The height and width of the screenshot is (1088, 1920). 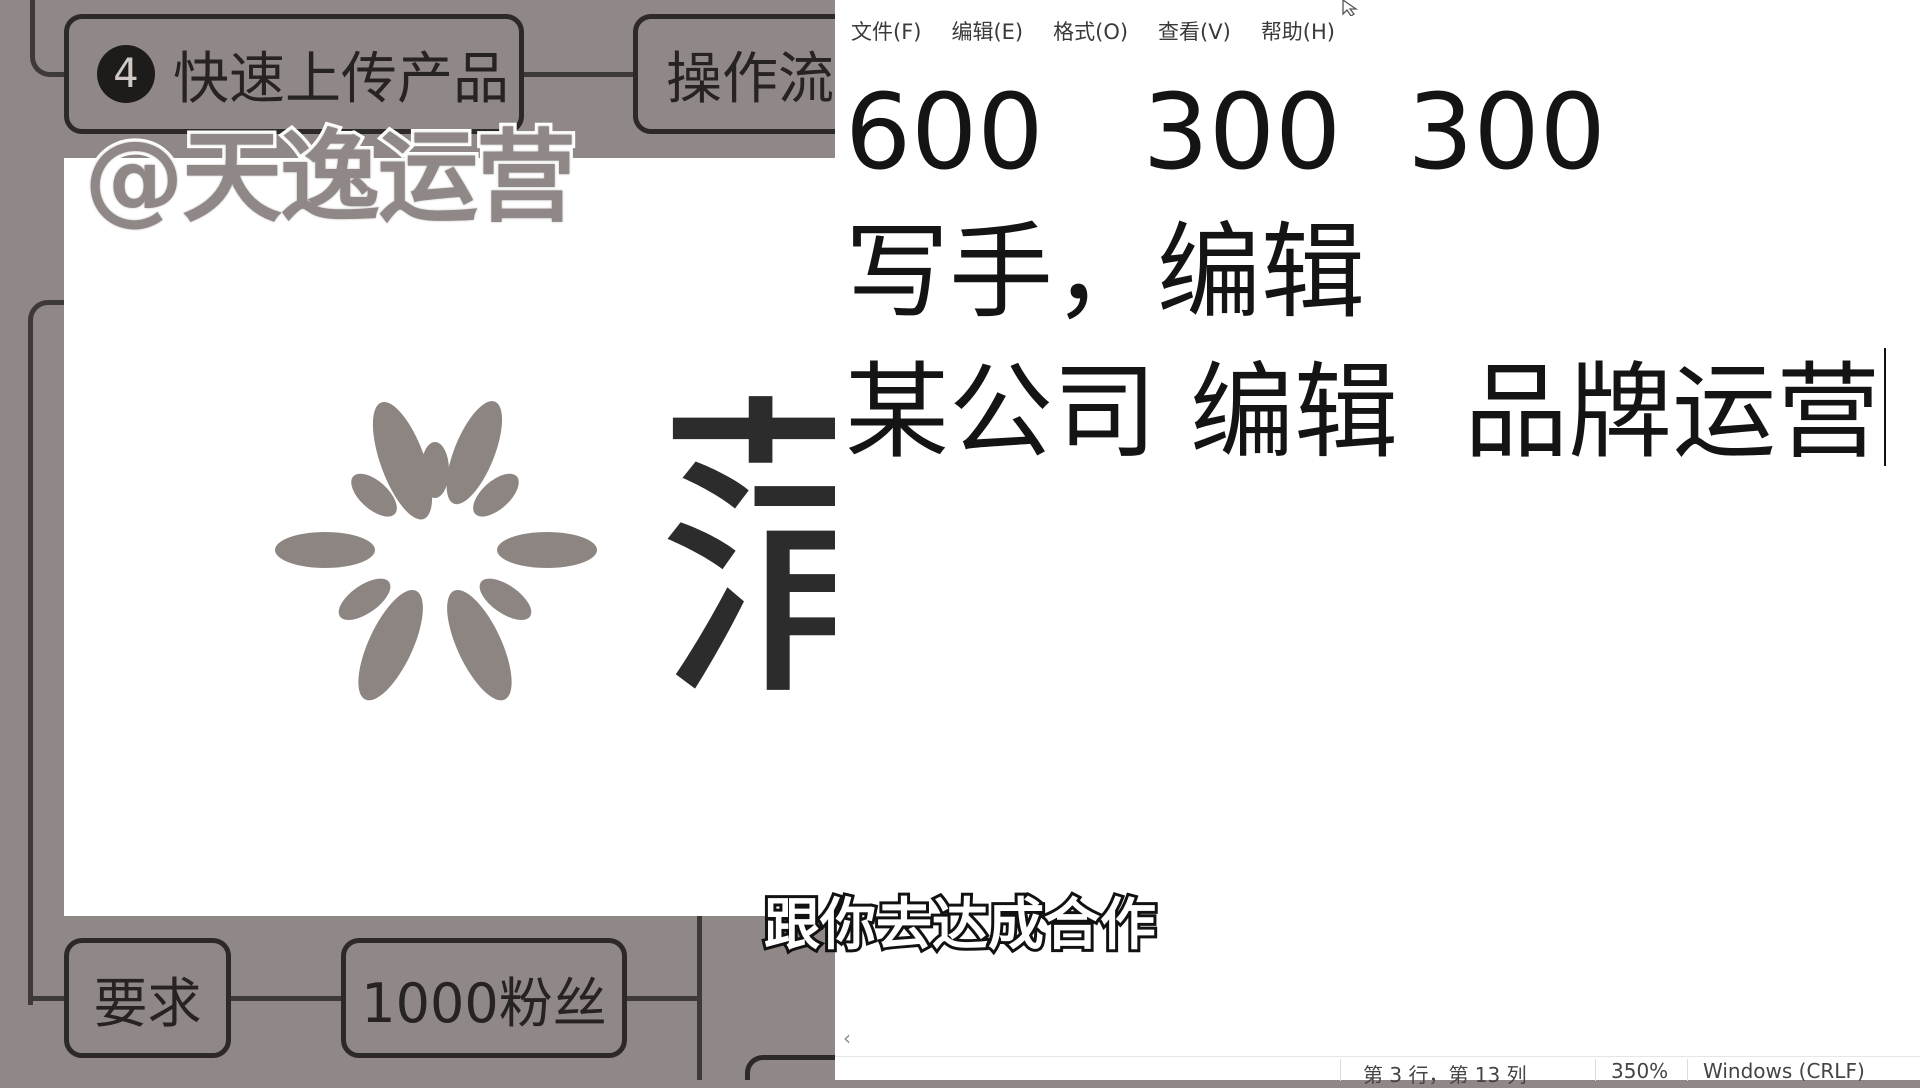 I want to click on zoom-level: 350%, so click(x=1640, y=1071).